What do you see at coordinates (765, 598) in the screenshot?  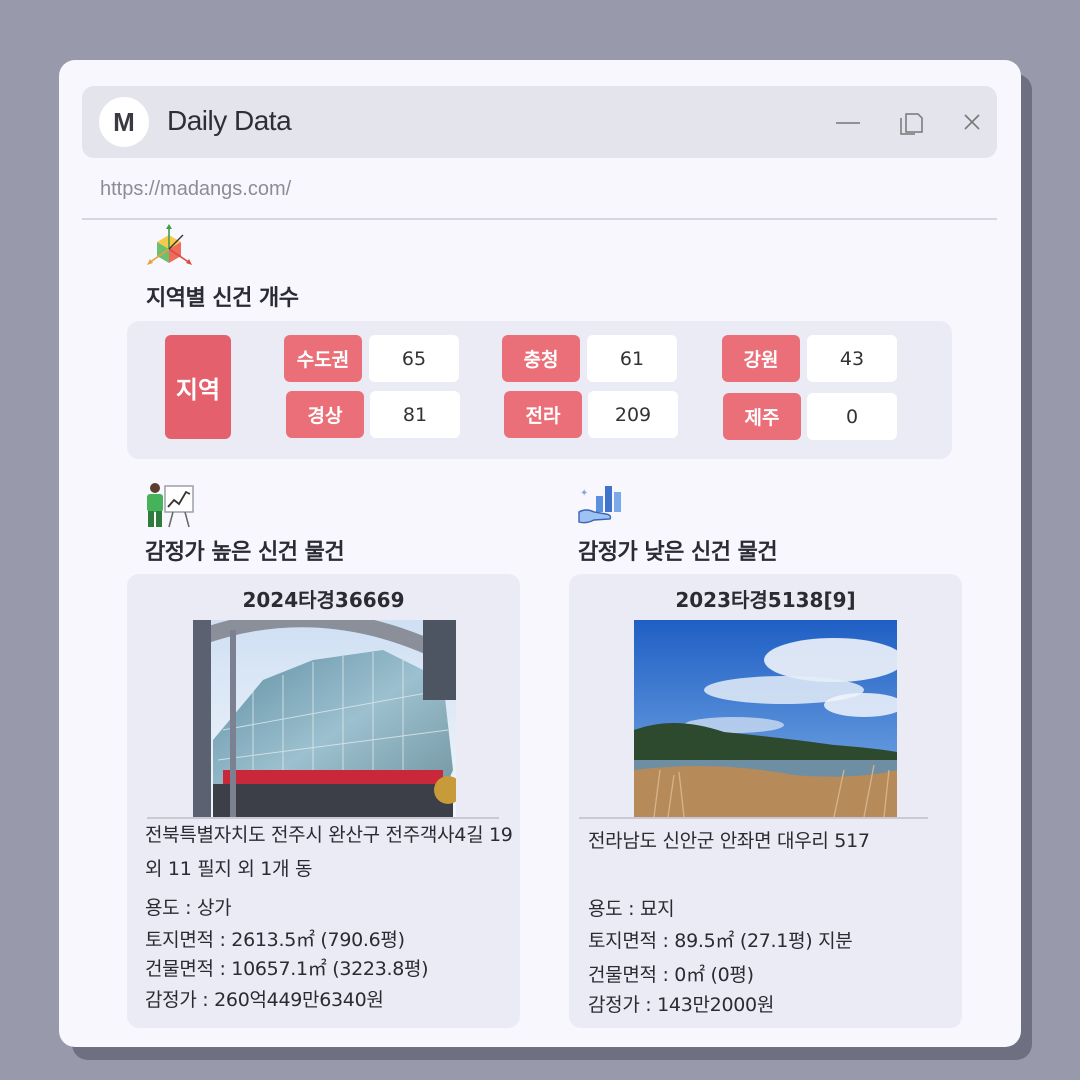 I see `low-case-number: 2023타경5138[9]` at bounding box center [765, 598].